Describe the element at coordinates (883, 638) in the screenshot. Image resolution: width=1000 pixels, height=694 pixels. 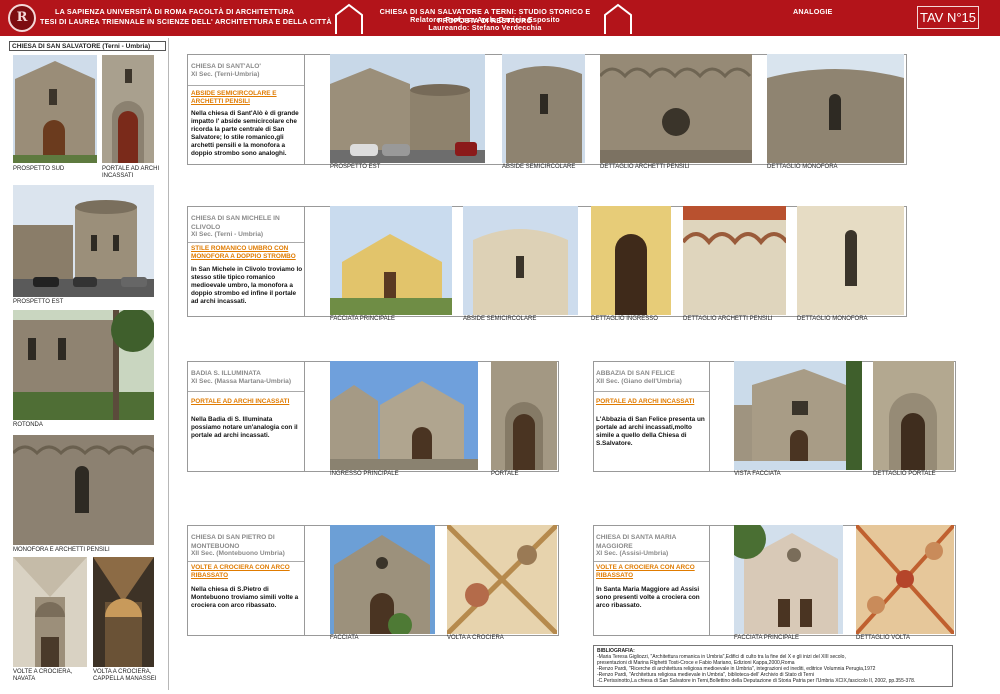
I see `caption: DETTAGLIO VOLTA` at that location.